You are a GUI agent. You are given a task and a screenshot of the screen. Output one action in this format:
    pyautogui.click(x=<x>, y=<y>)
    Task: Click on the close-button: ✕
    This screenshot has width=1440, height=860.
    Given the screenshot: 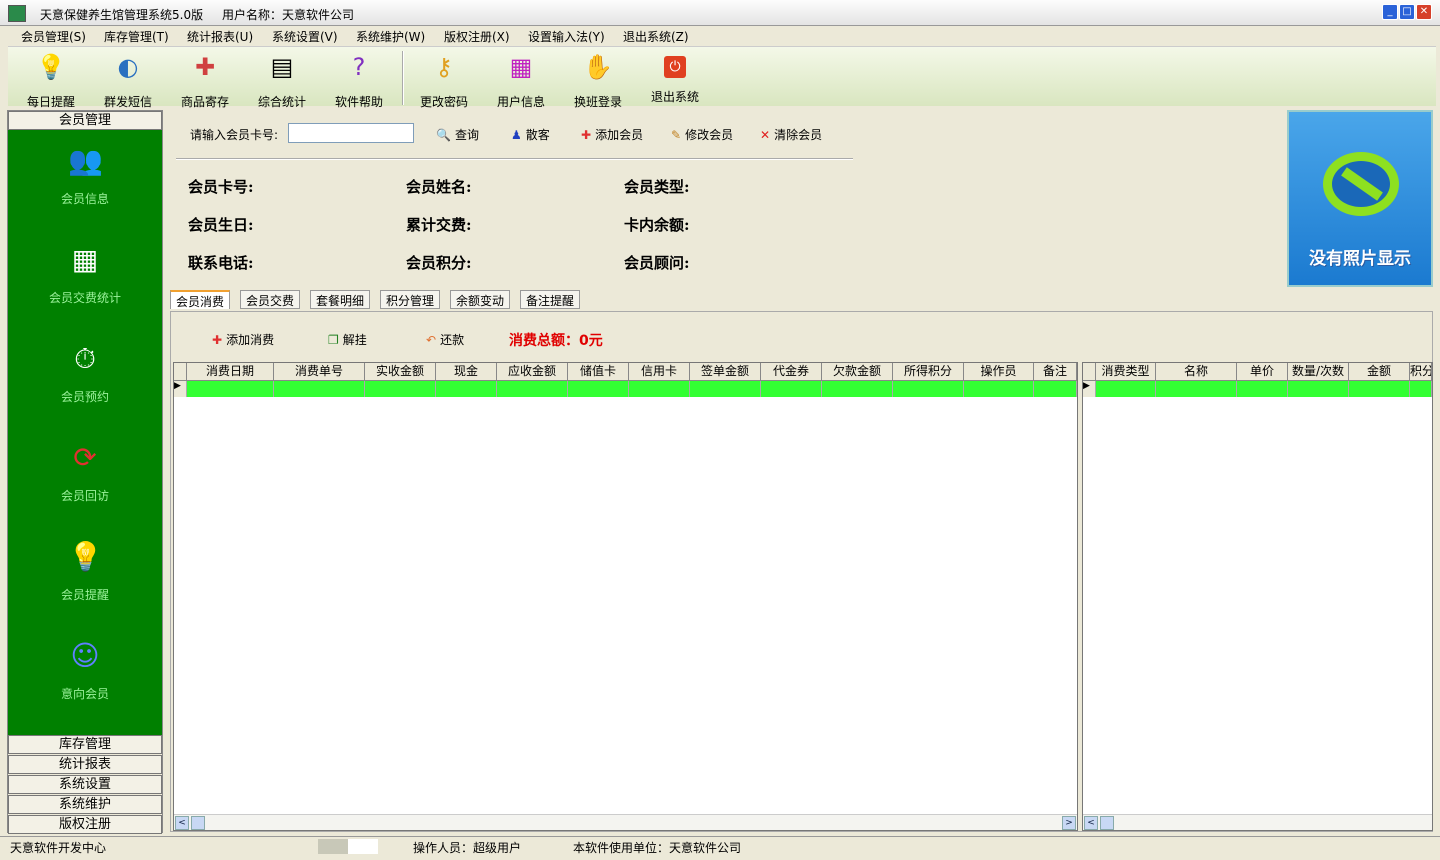 What is the action you would take?
    pyautogui.click(x=1424, y=12)
    